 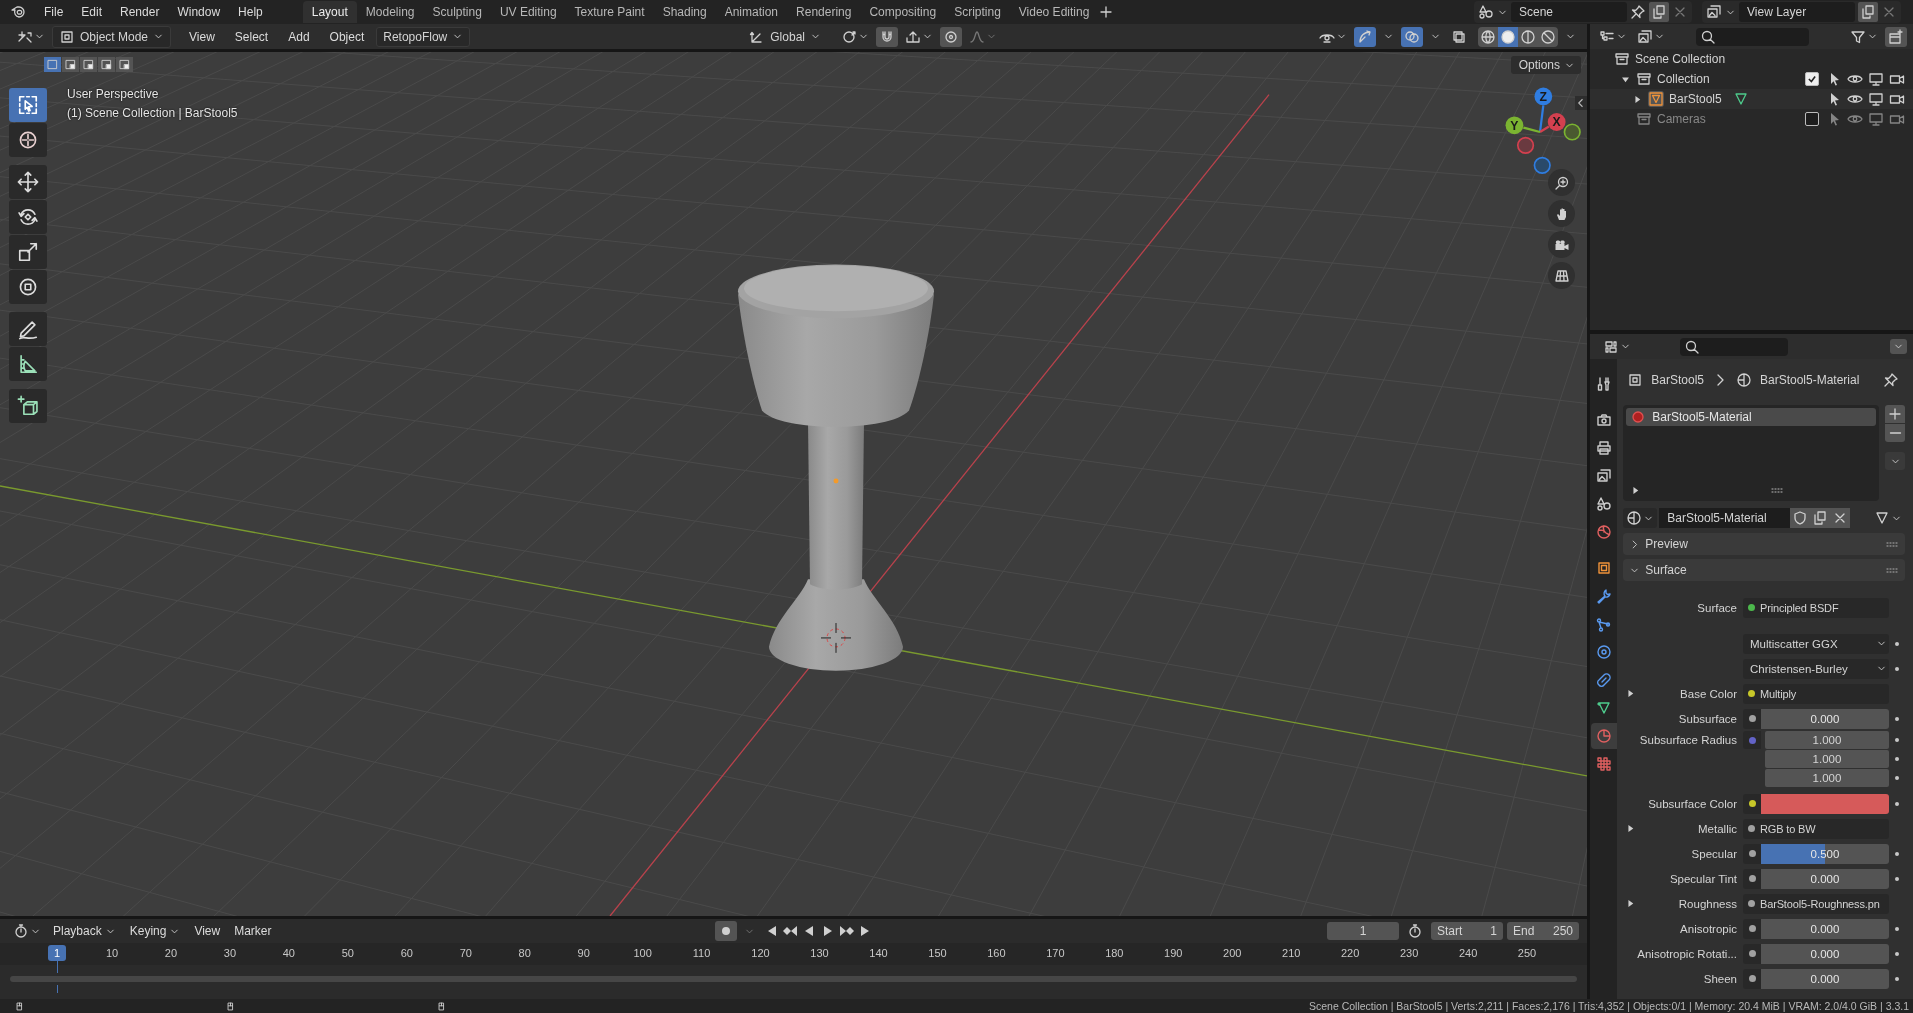 I want to click on frame-tick-label: 130, so click(x=819, y=953).